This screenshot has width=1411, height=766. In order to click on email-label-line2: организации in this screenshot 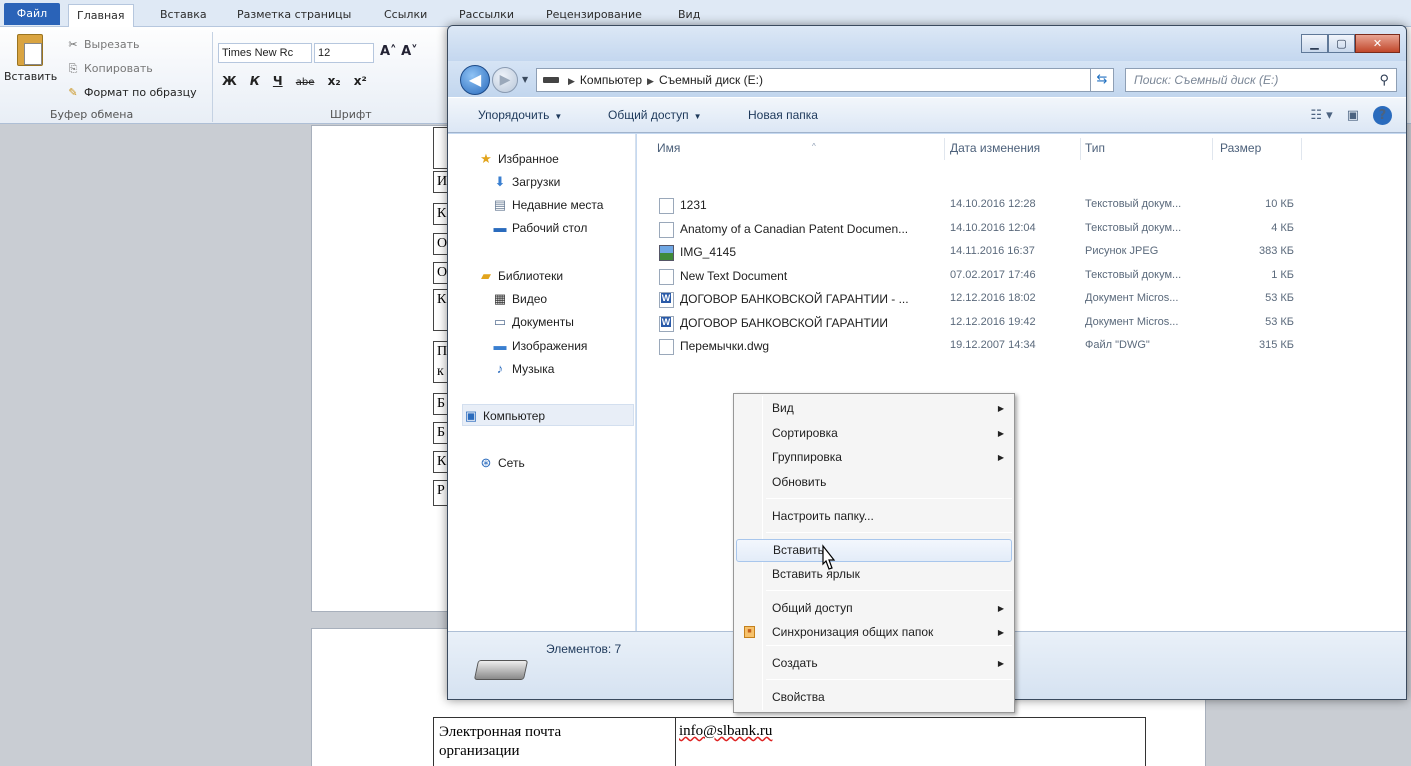, I will do `click(479, 751)`.